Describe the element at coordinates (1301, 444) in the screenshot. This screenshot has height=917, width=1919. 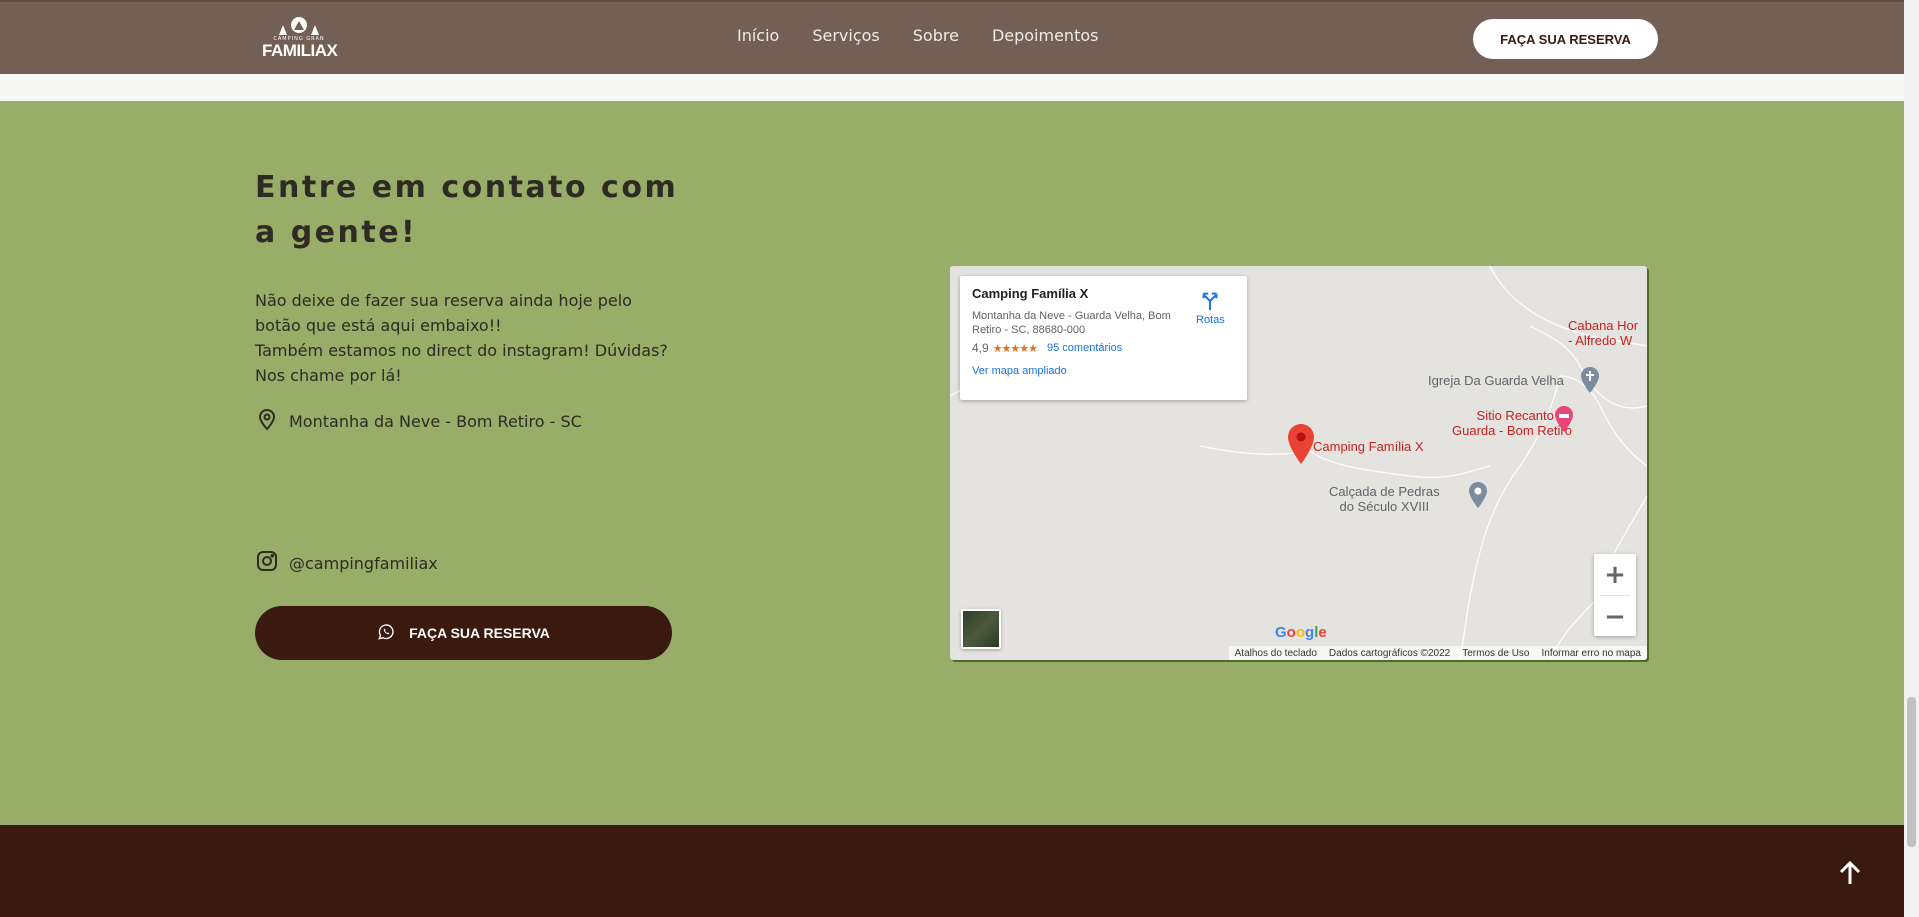
I see `camping-marker-icon` at that location.